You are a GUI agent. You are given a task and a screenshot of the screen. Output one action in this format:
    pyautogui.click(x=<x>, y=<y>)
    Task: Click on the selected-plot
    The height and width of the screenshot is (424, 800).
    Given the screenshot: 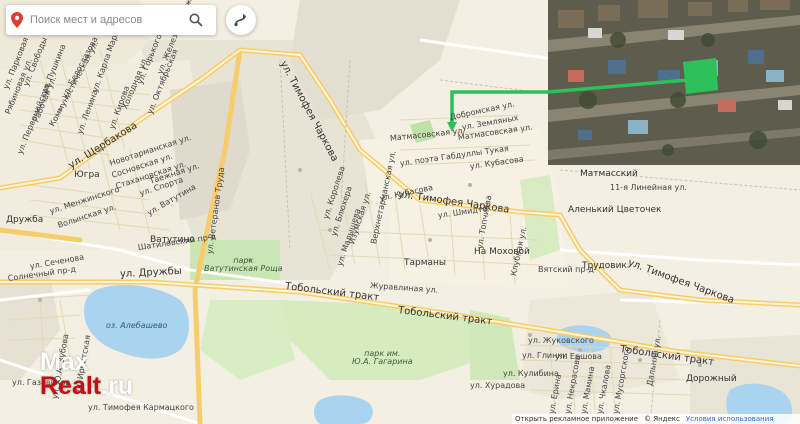 What is the action you would take?
    pyautogui.click(x=700, y=76)
    